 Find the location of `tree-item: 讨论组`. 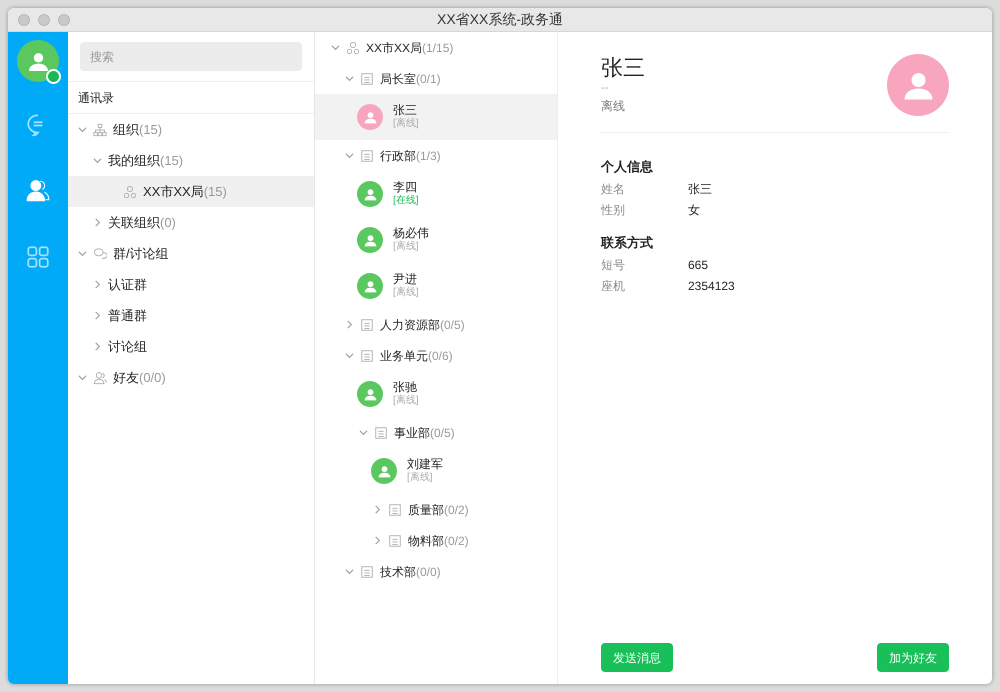

tree-item: 讨论组 is located at coordinates (191, 346).